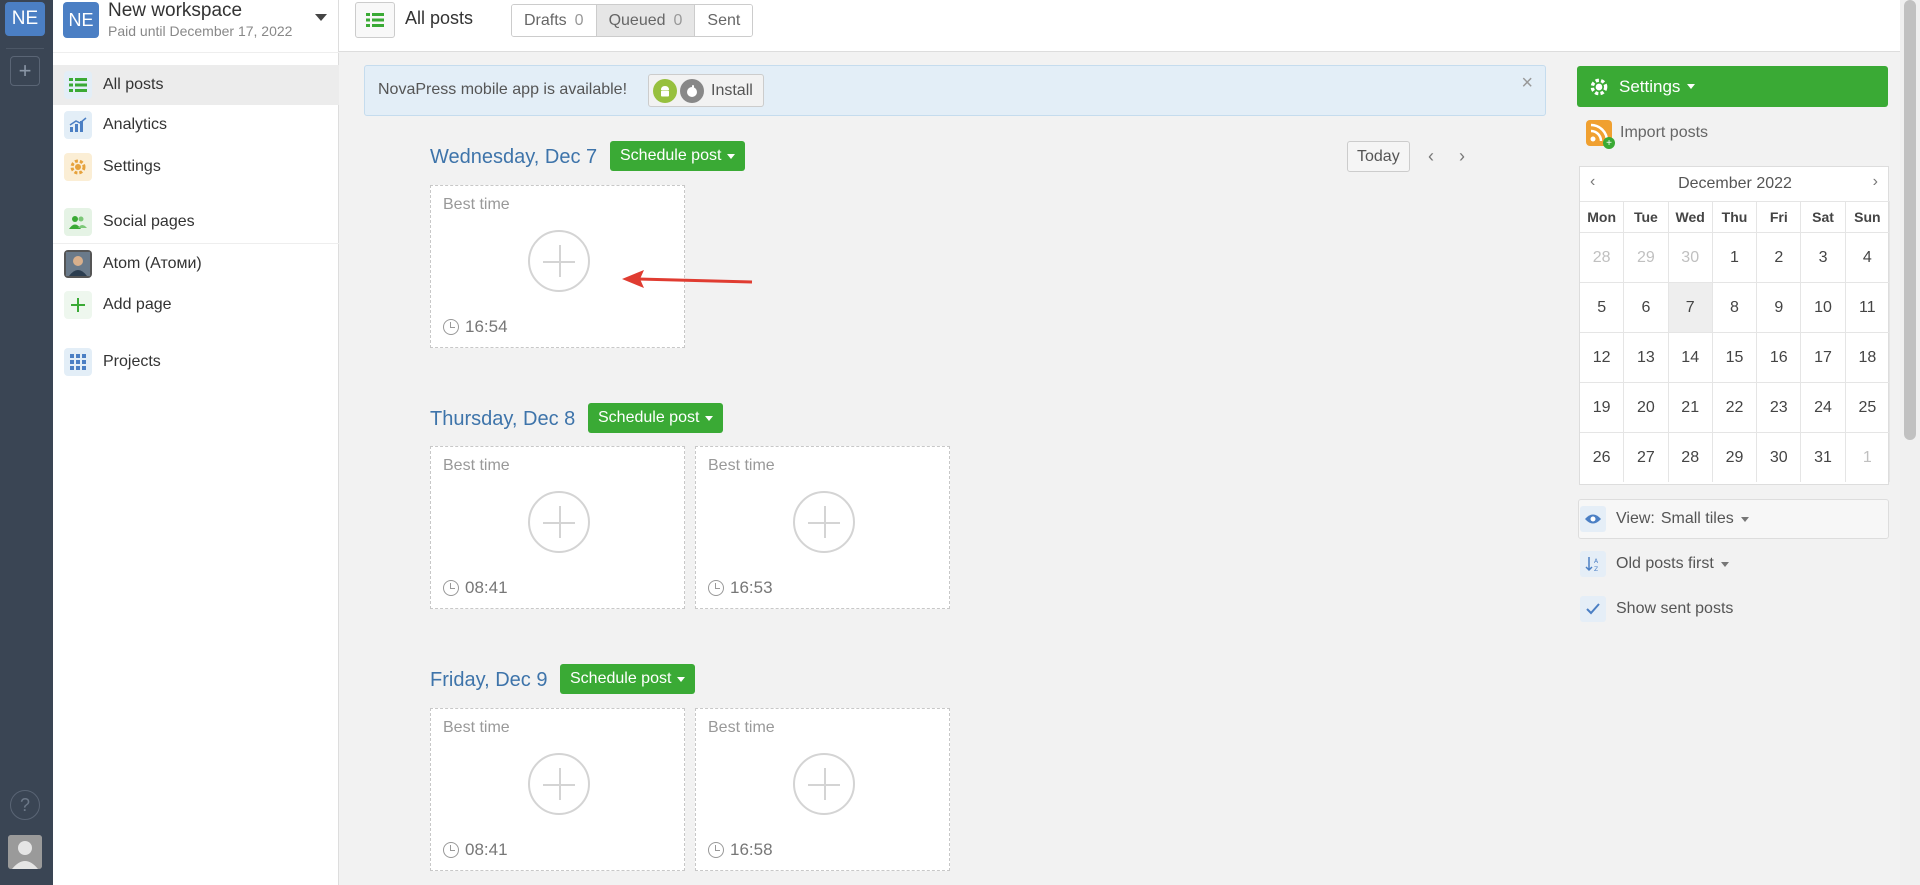 The width and height of the screenshot is (1920, 885). I want to click on slot-time-value: 08:41, so click(486, 849).